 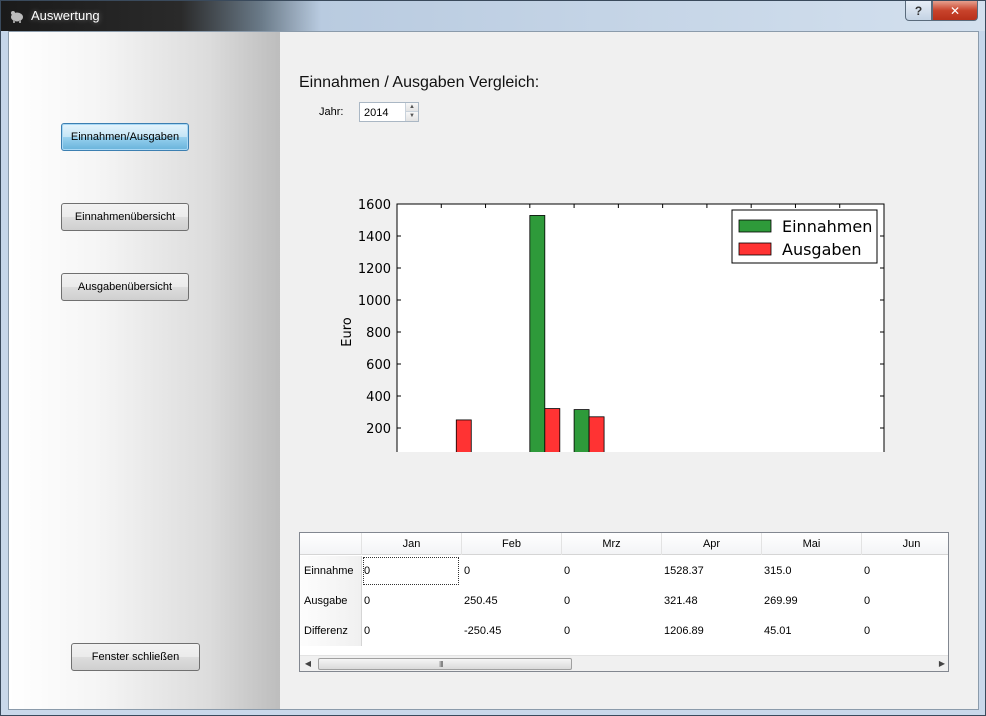 What do you see at coordinates (942, 664) in the screenshot?
I see `scroll-right-icon: ▶` at bounding box center [942, 664].